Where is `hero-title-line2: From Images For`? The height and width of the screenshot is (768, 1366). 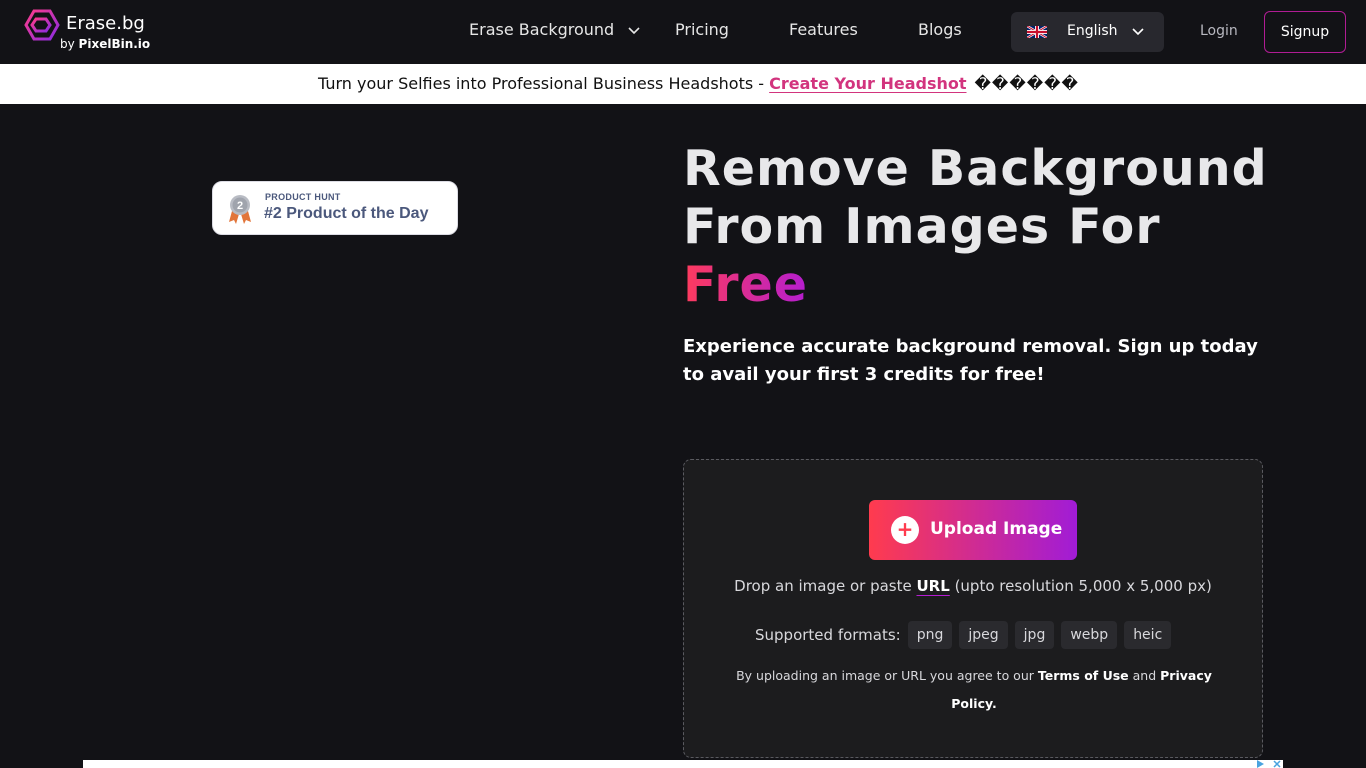 hero-title-line2: From Images For is located at coordinates (922, 226).